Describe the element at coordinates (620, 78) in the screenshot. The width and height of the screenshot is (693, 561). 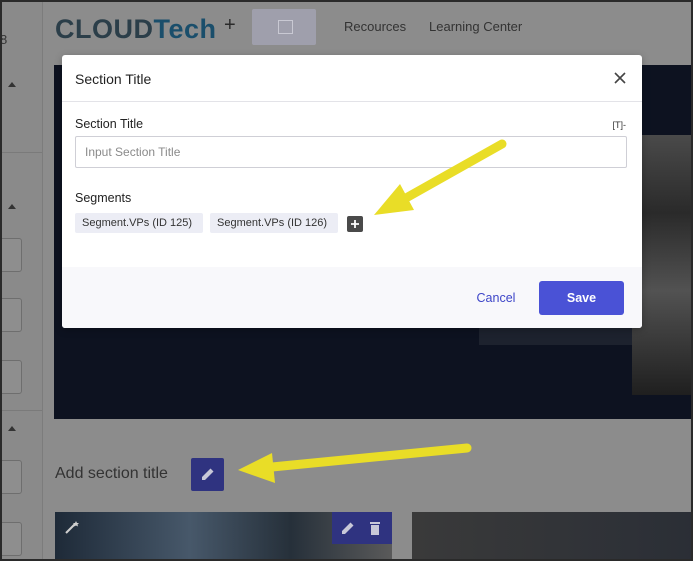
I see `close-icon` at that location.